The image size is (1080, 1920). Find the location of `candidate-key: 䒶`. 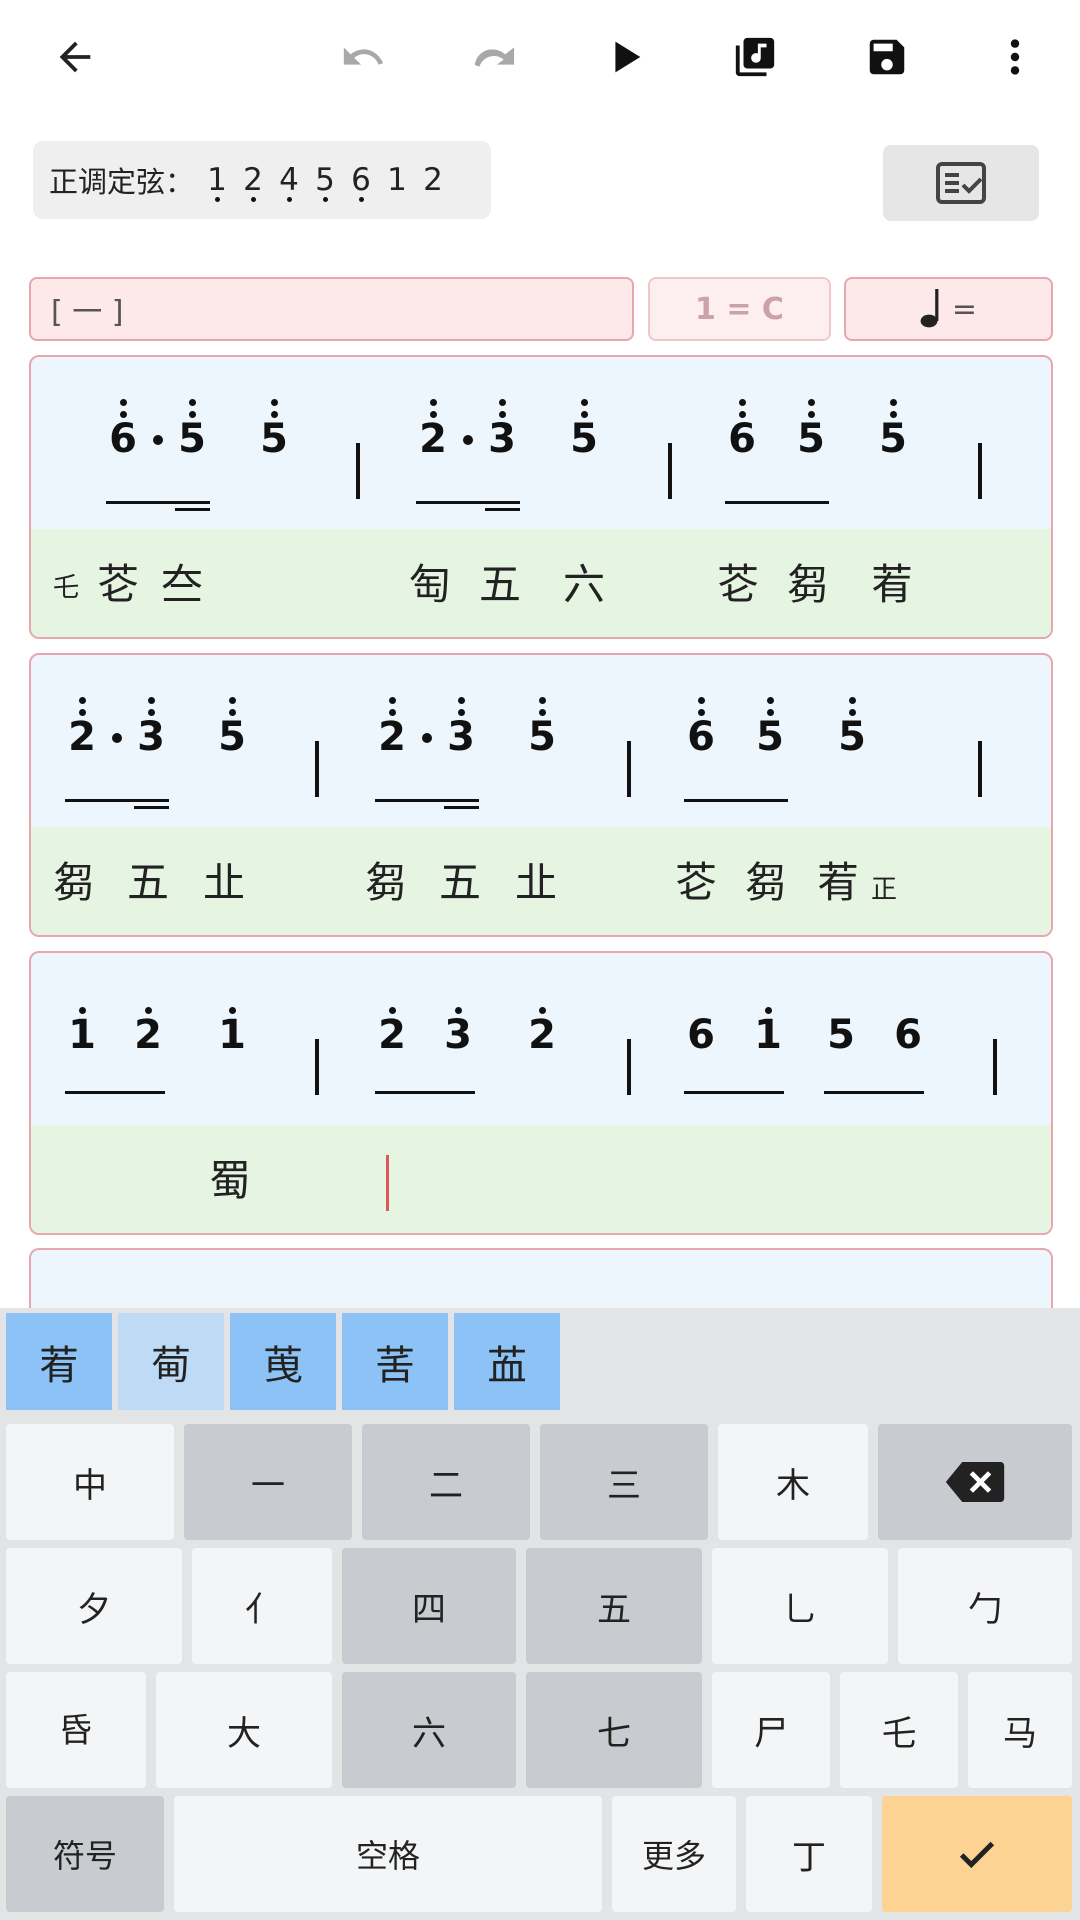

candidate-key: 䒶 is located at coordinates (283, 1361).